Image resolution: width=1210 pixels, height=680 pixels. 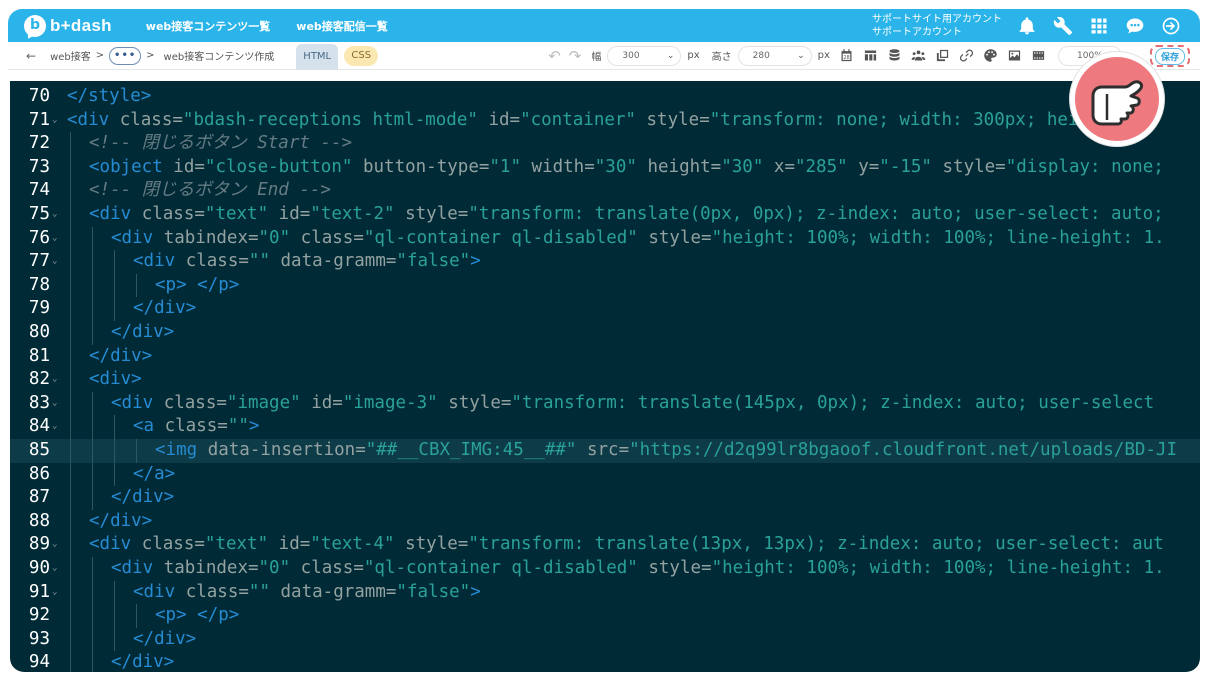 I want to click on height-select: 280 ⌄, so click(x=774, y=55).